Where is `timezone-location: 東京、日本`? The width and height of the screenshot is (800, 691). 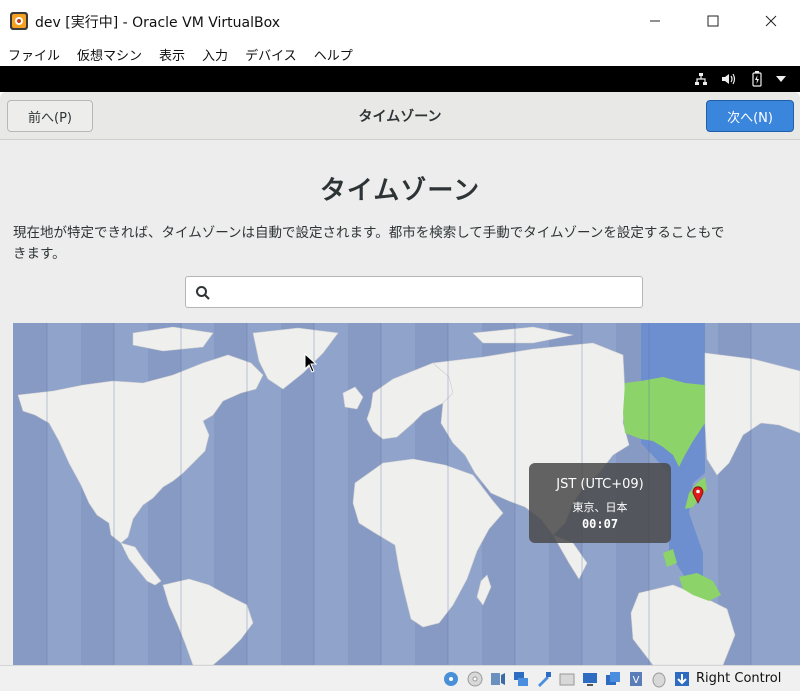 timezone-location: 東京、日本 is located at coordinates (600, 507).